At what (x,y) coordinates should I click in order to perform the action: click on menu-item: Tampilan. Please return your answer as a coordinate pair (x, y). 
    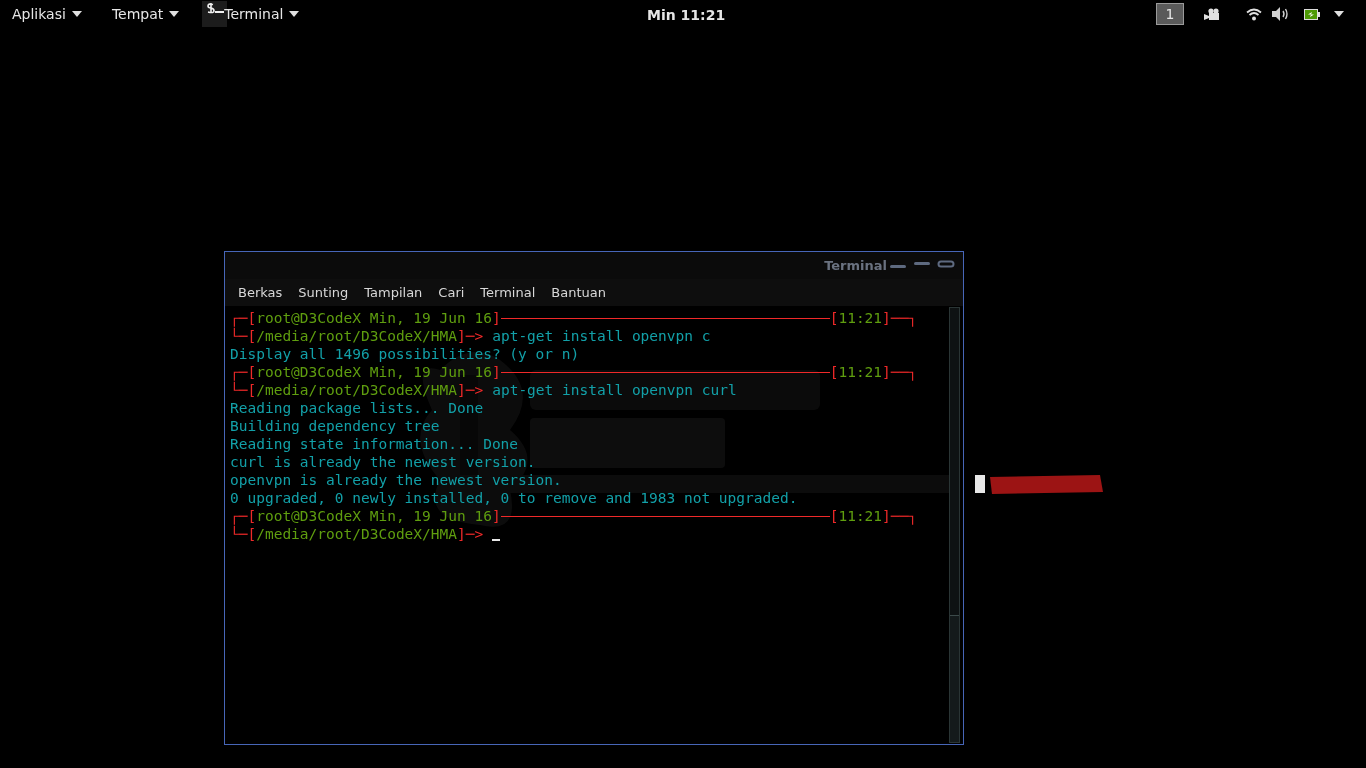
    Looking at the image, I should click on (393, 292).